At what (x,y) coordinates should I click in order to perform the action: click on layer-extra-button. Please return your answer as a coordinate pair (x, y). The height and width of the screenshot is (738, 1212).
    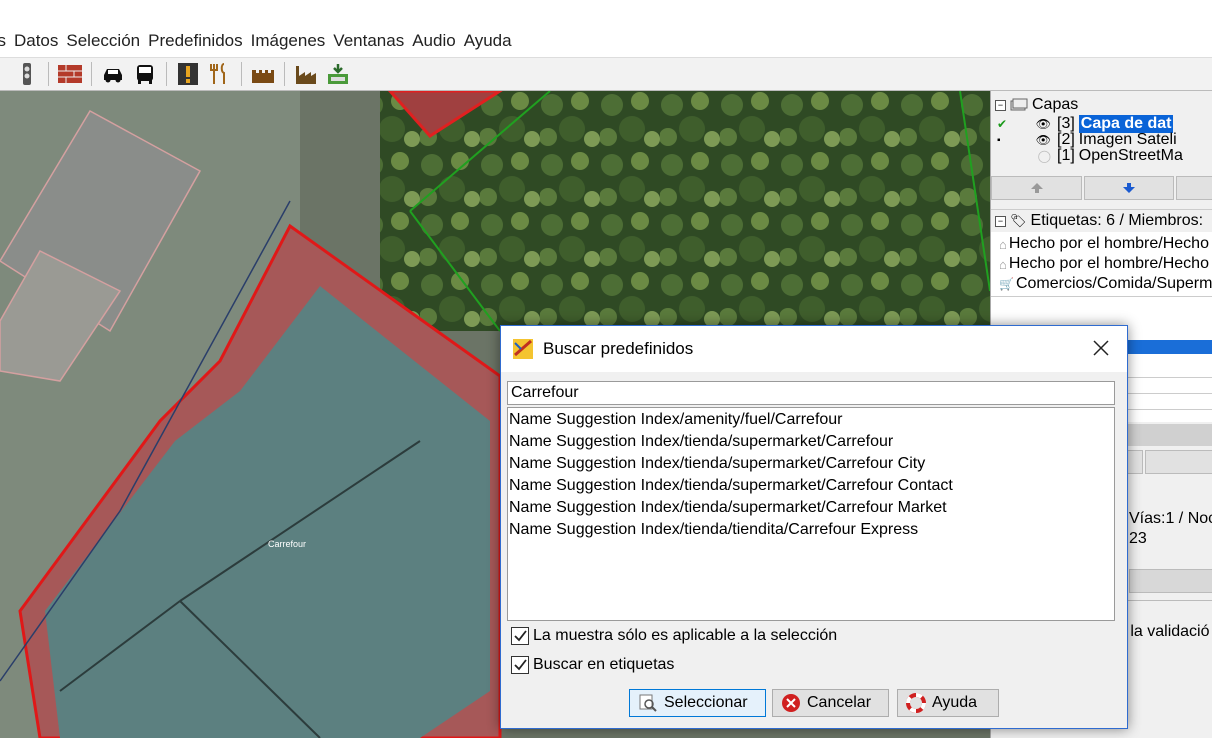
    Looking at the image, I should click on (1193, 188).